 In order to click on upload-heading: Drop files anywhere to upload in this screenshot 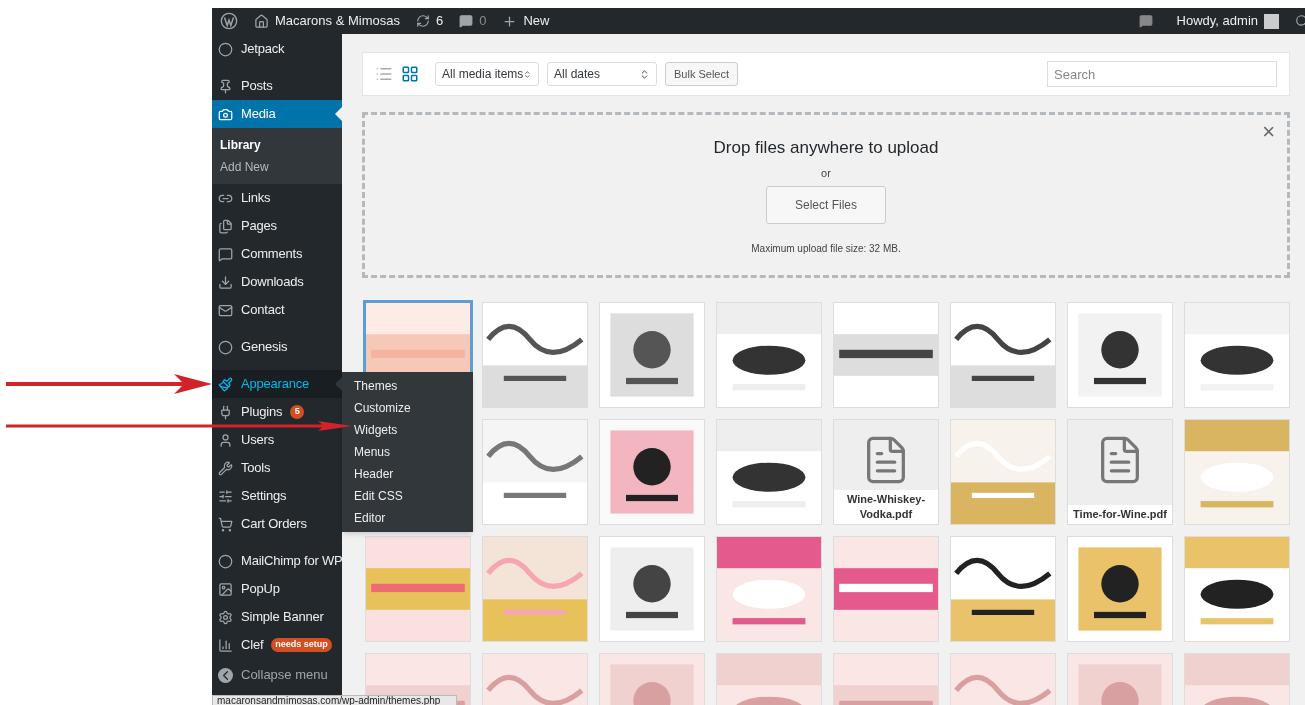, I will do `click(826, 148)`.